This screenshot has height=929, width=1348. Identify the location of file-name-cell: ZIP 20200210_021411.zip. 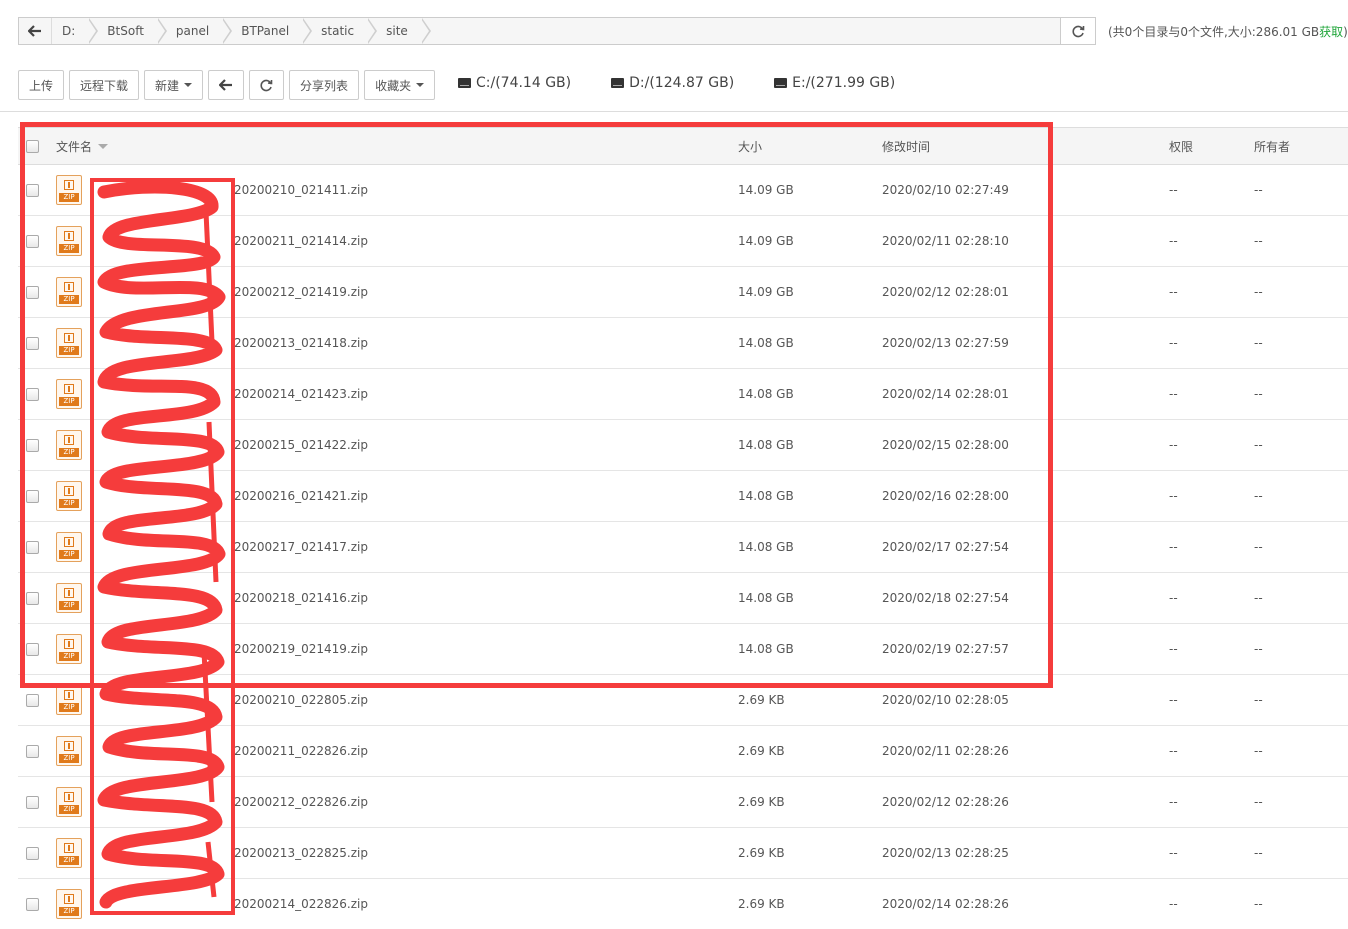
(212, 190).